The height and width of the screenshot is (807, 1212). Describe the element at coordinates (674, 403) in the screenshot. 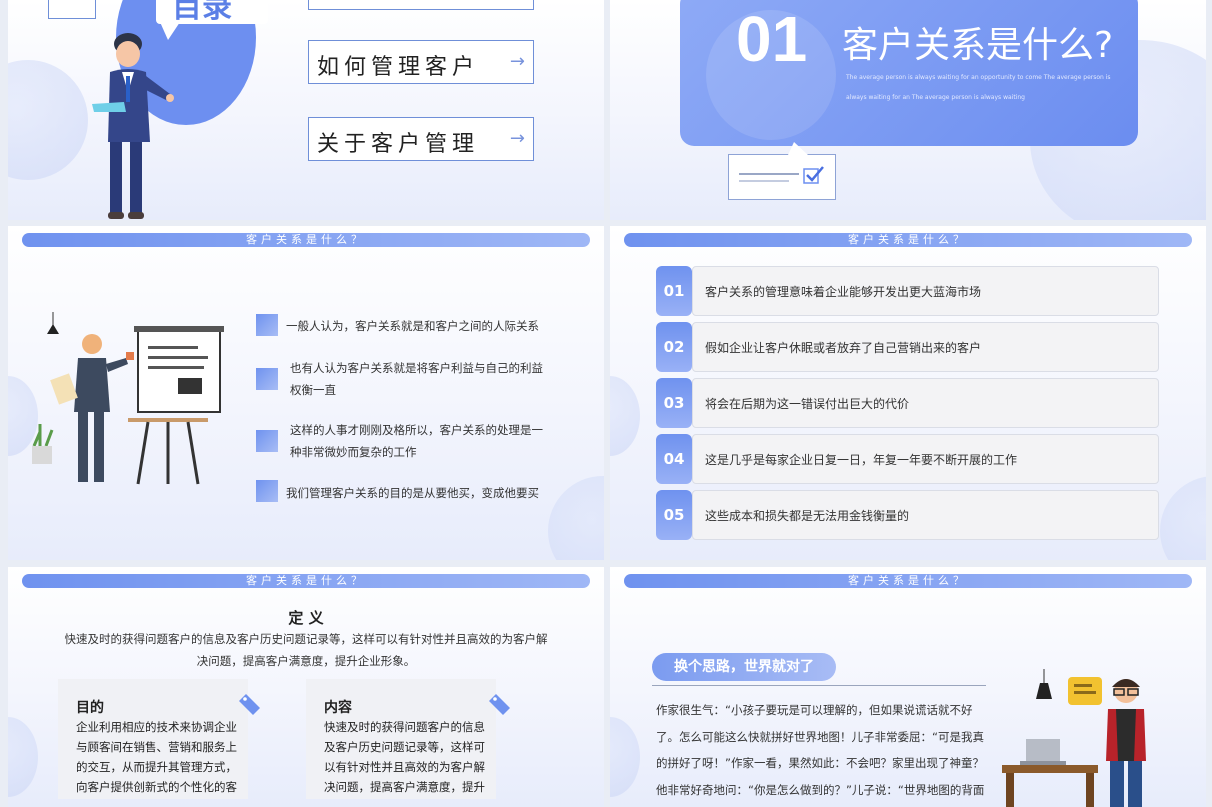

I see `list-item-number: 03` at that location.